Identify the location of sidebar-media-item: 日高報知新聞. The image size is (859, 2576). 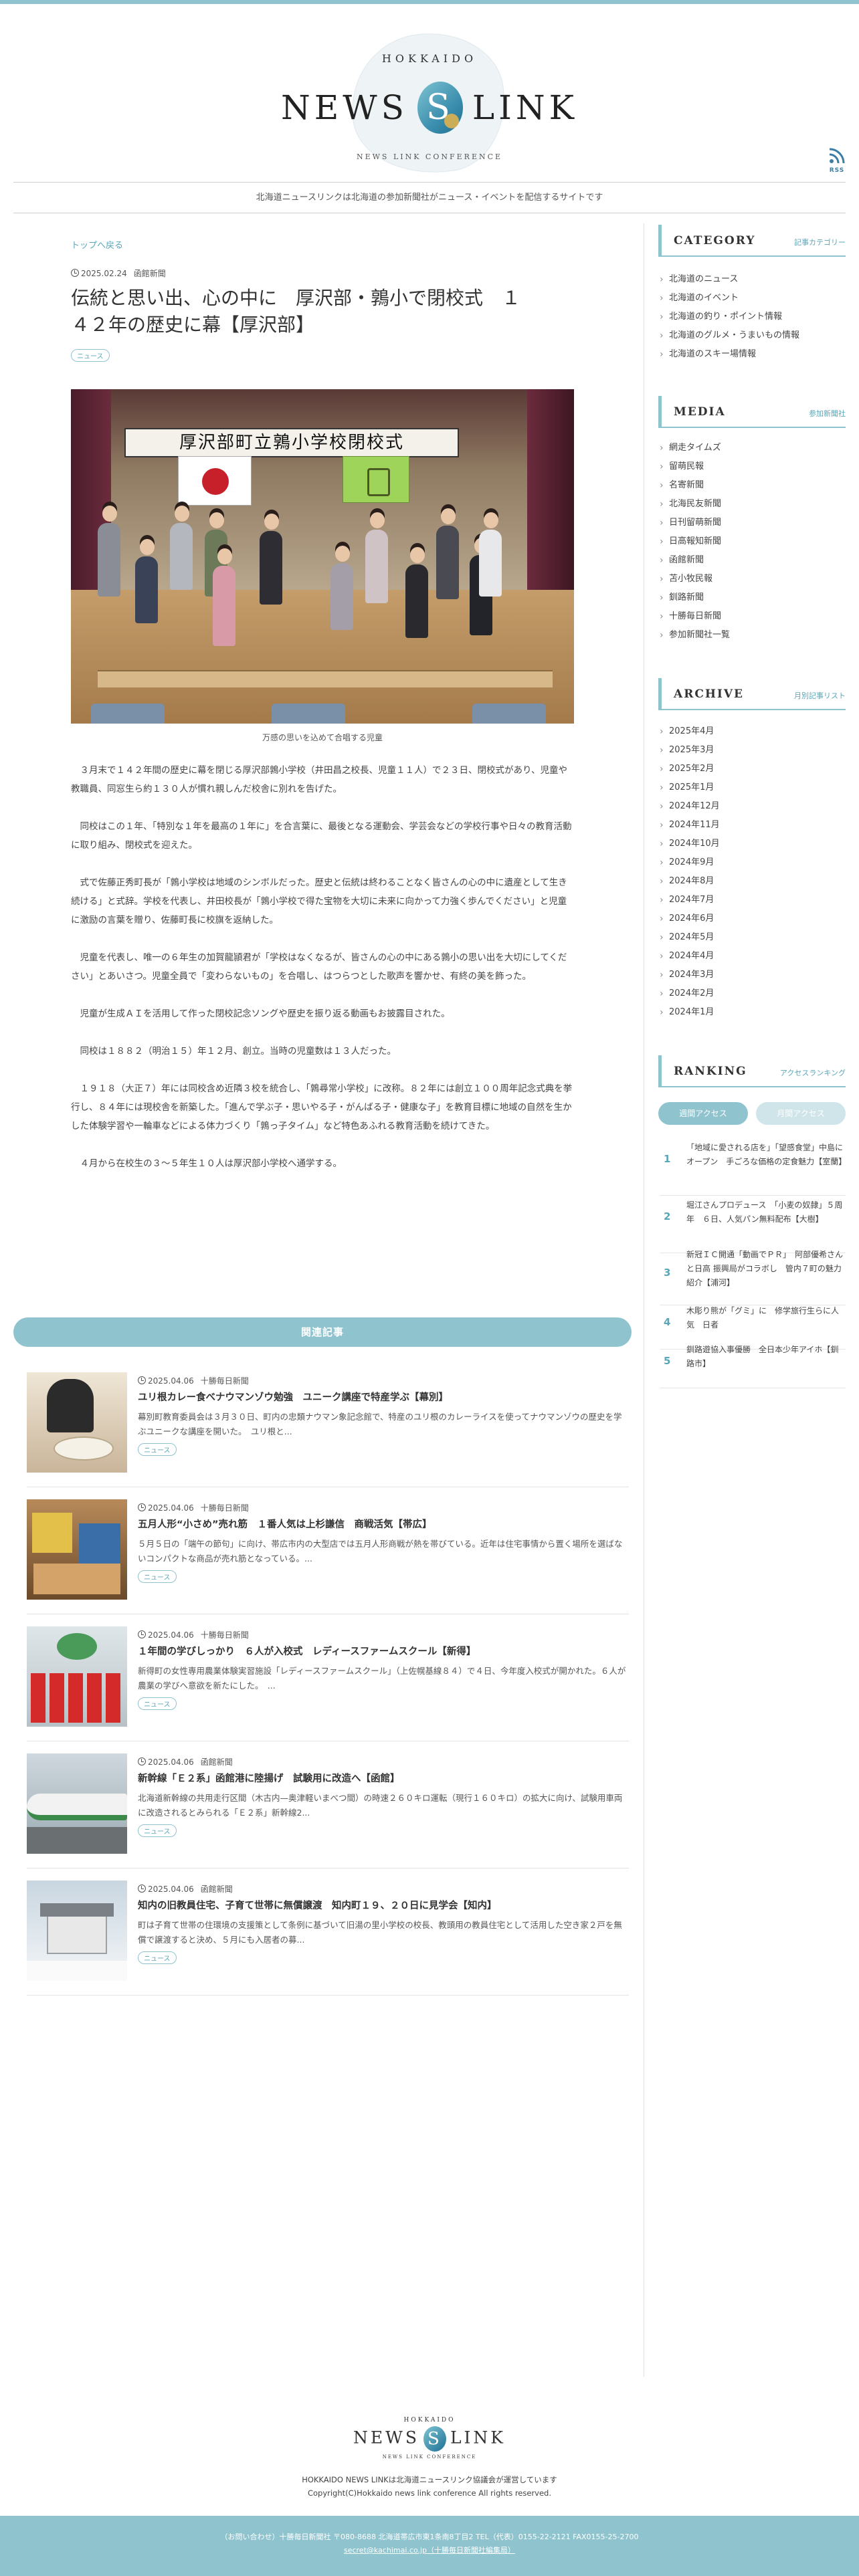
(753, 541).